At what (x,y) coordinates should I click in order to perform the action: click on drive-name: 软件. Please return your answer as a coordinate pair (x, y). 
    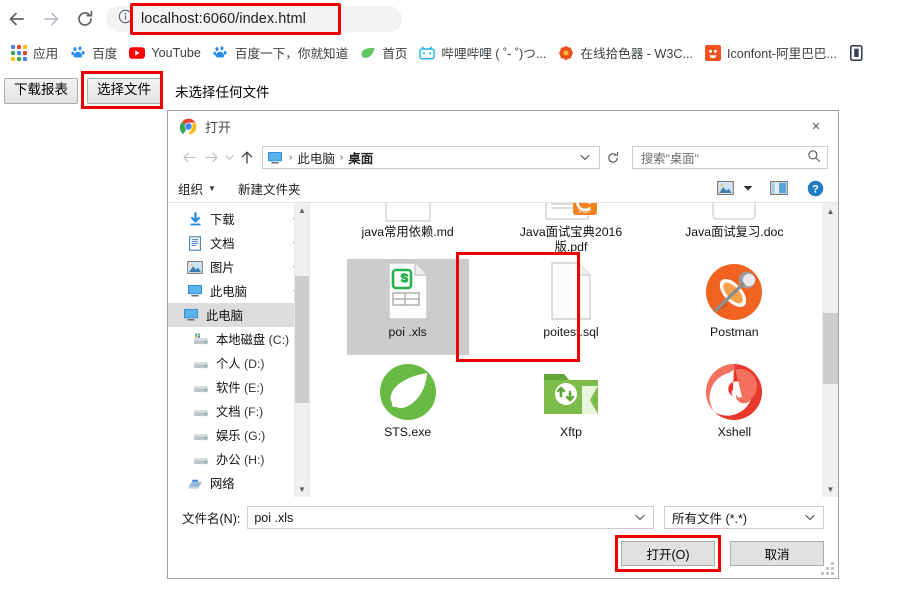
    Looking at the image, I should click on (228, 388).